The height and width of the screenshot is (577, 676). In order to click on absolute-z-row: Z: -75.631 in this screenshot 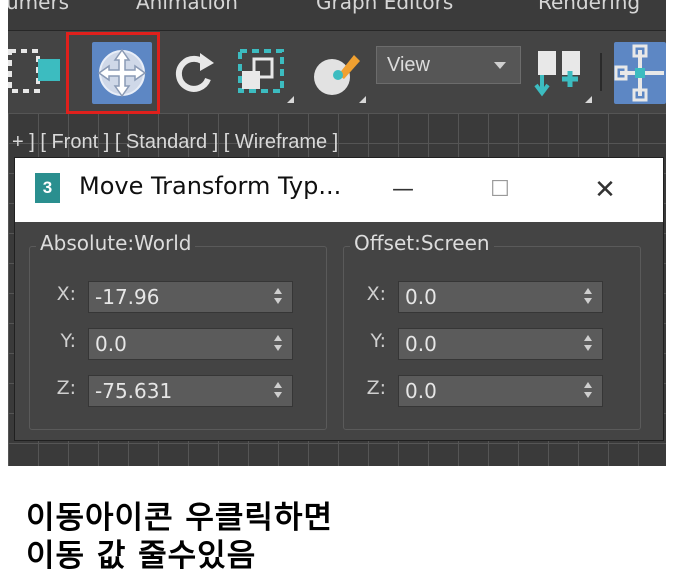, I will do `click(183, 391)`.